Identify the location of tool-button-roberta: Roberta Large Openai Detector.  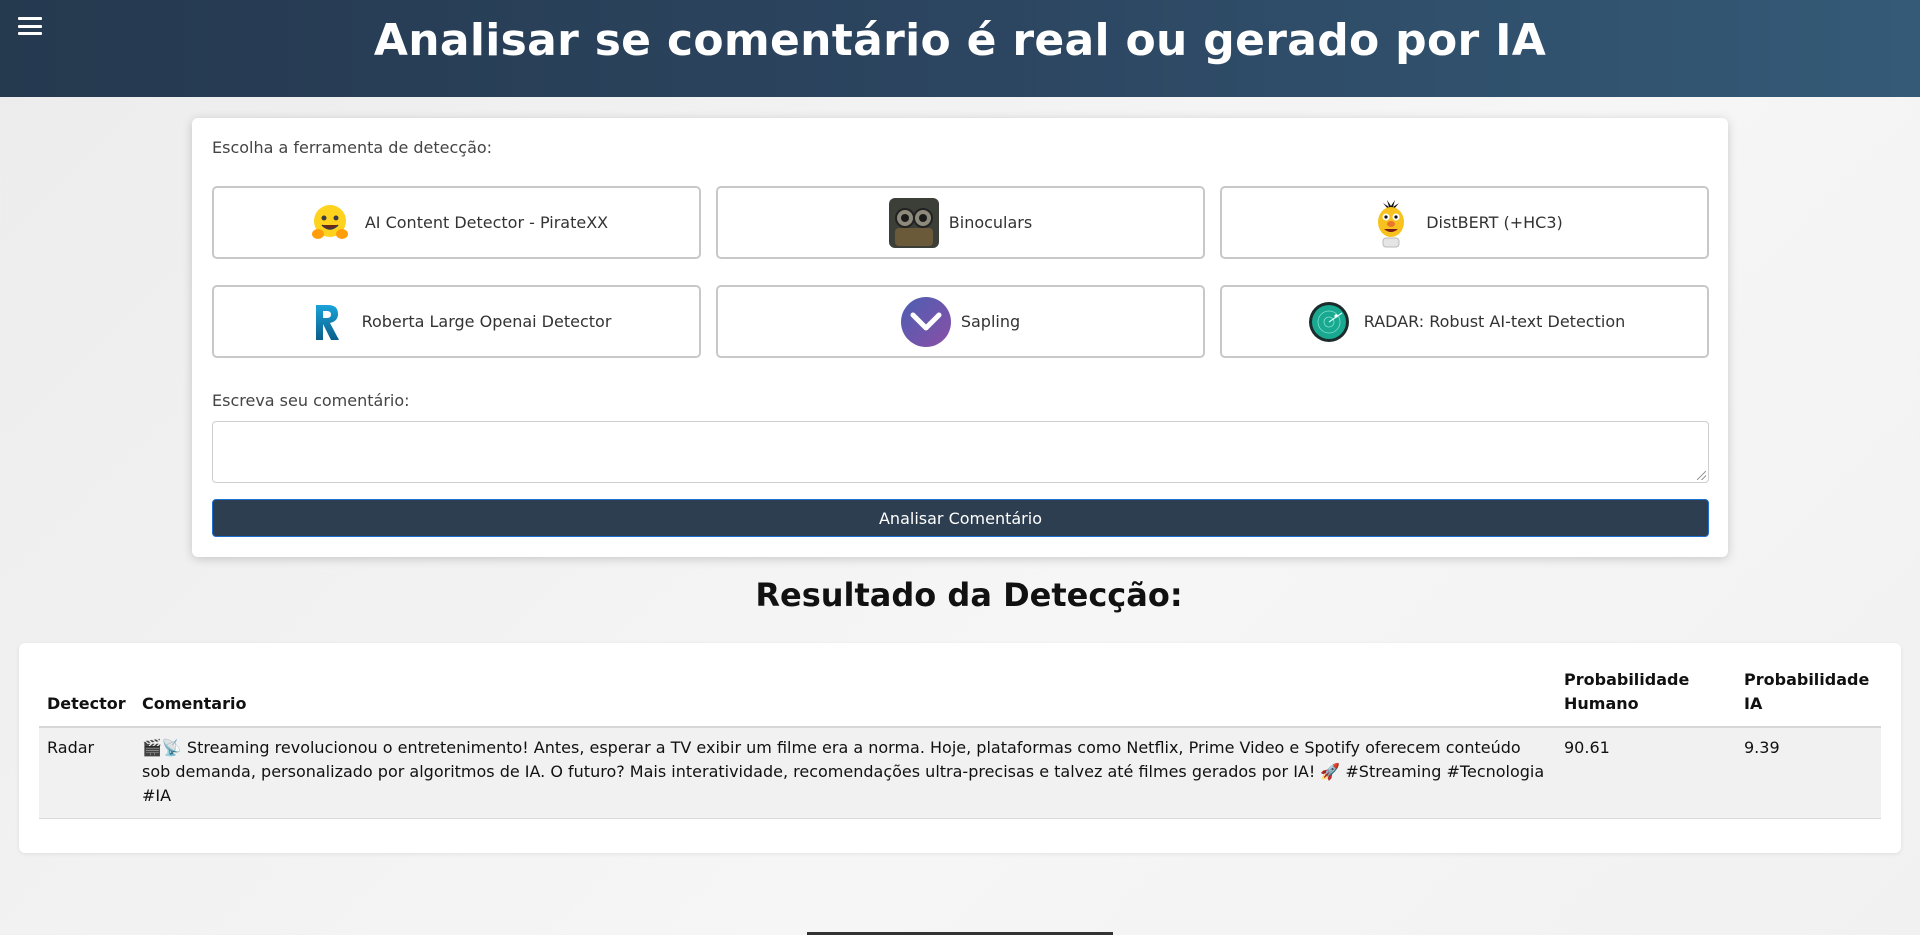
(456, 321).